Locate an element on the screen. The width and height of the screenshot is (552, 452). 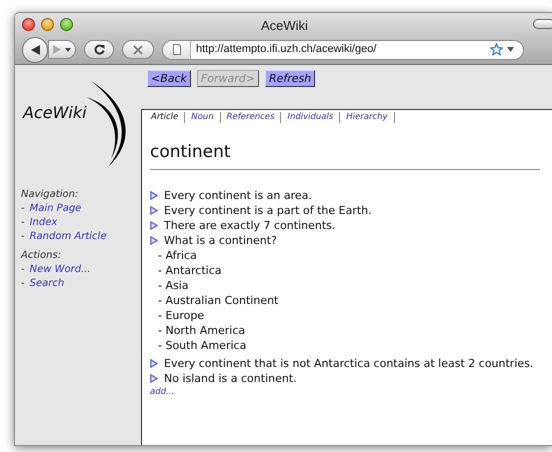
nav-button: <Back is located at coordinates (169, 78).